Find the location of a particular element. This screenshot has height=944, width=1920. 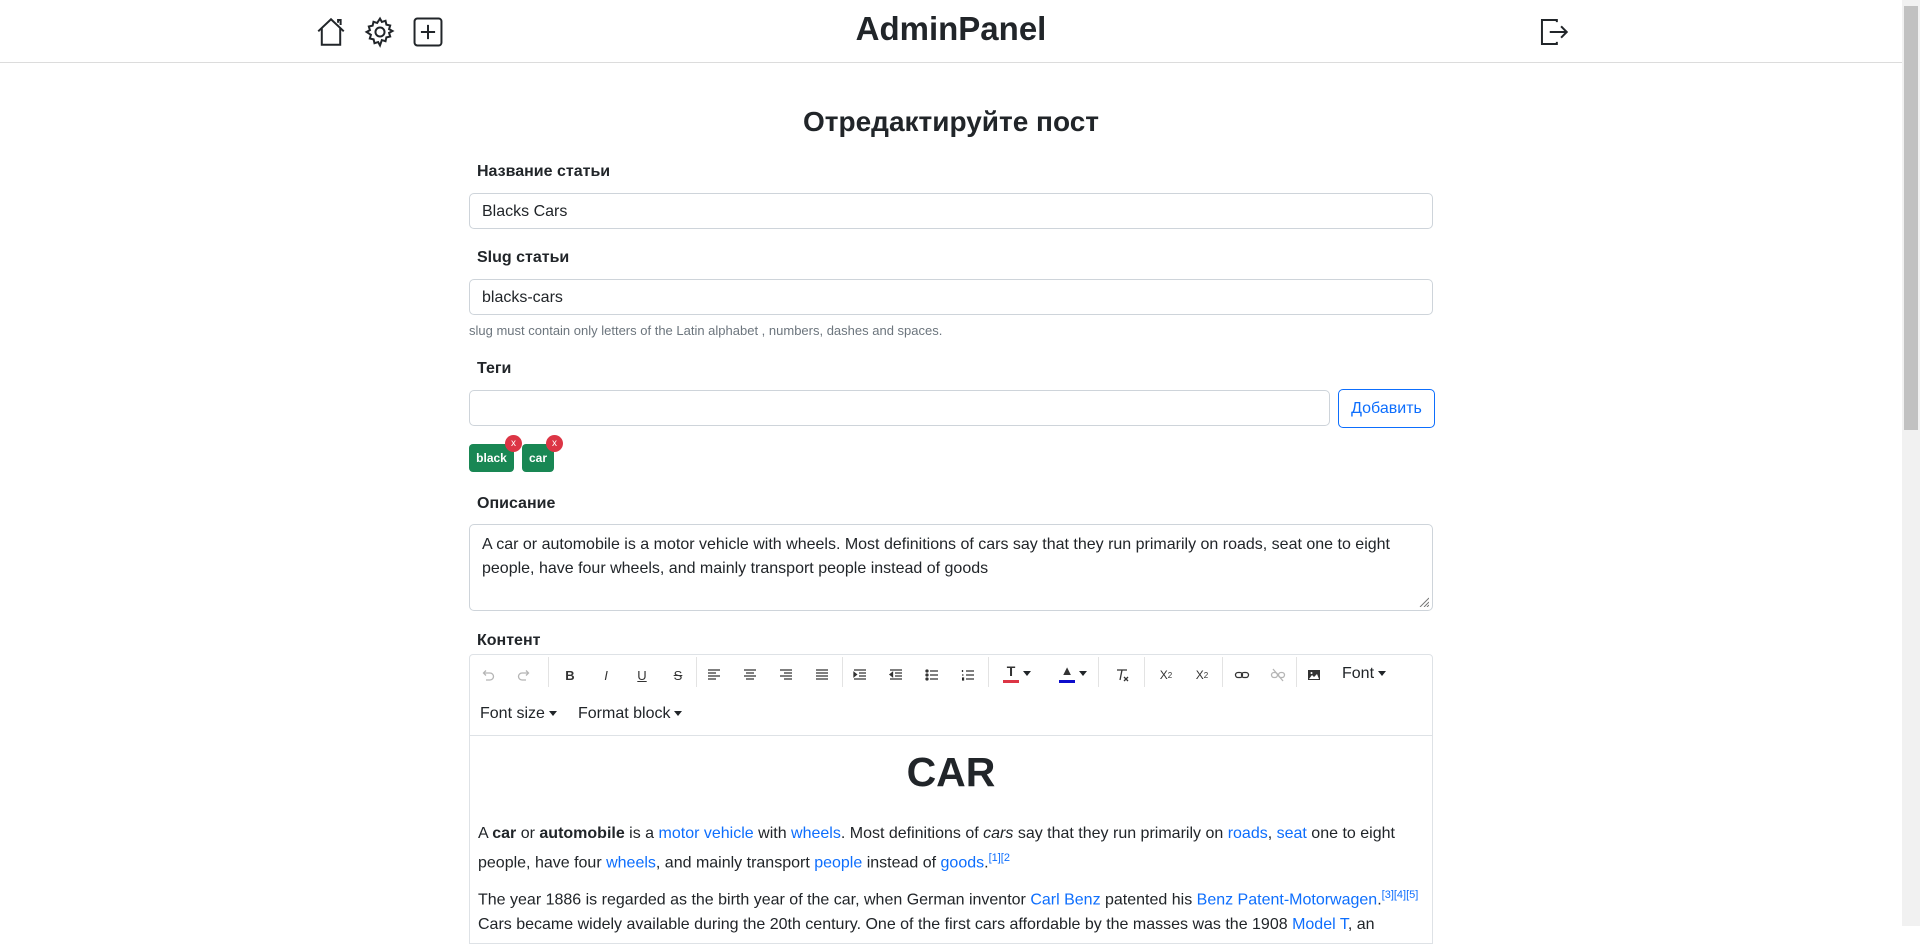

add-tag-button: Добавить is located at coordinates (1386, 408).